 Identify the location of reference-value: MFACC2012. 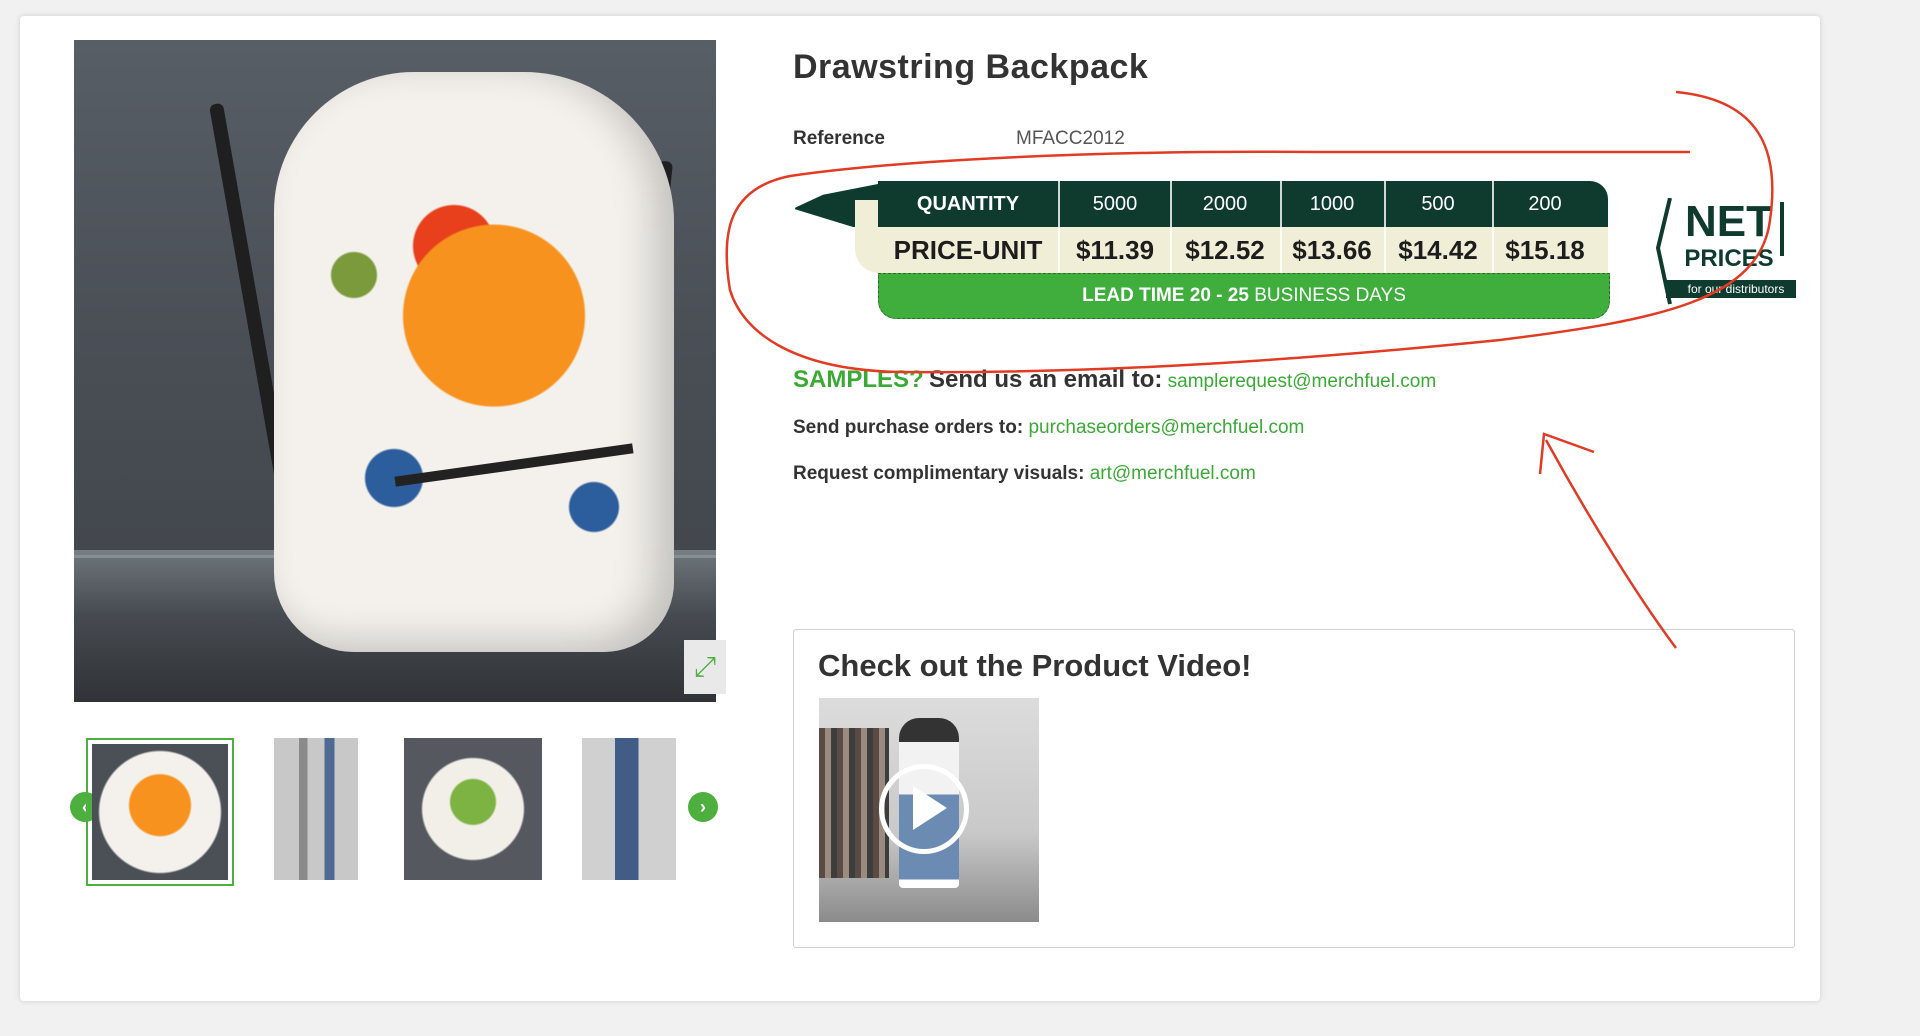
(1070, 138).